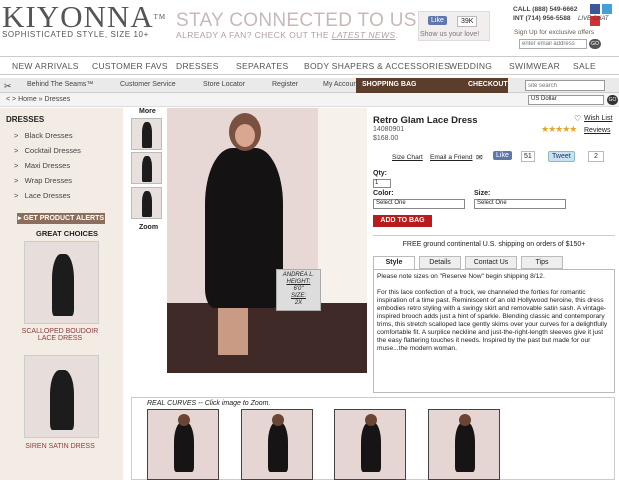 Image resolution: width=619 pixels, height=480 pixels. Describe the element at coordinates (482, 193) in the screenshot. I see `size-label: Size:` at that location.